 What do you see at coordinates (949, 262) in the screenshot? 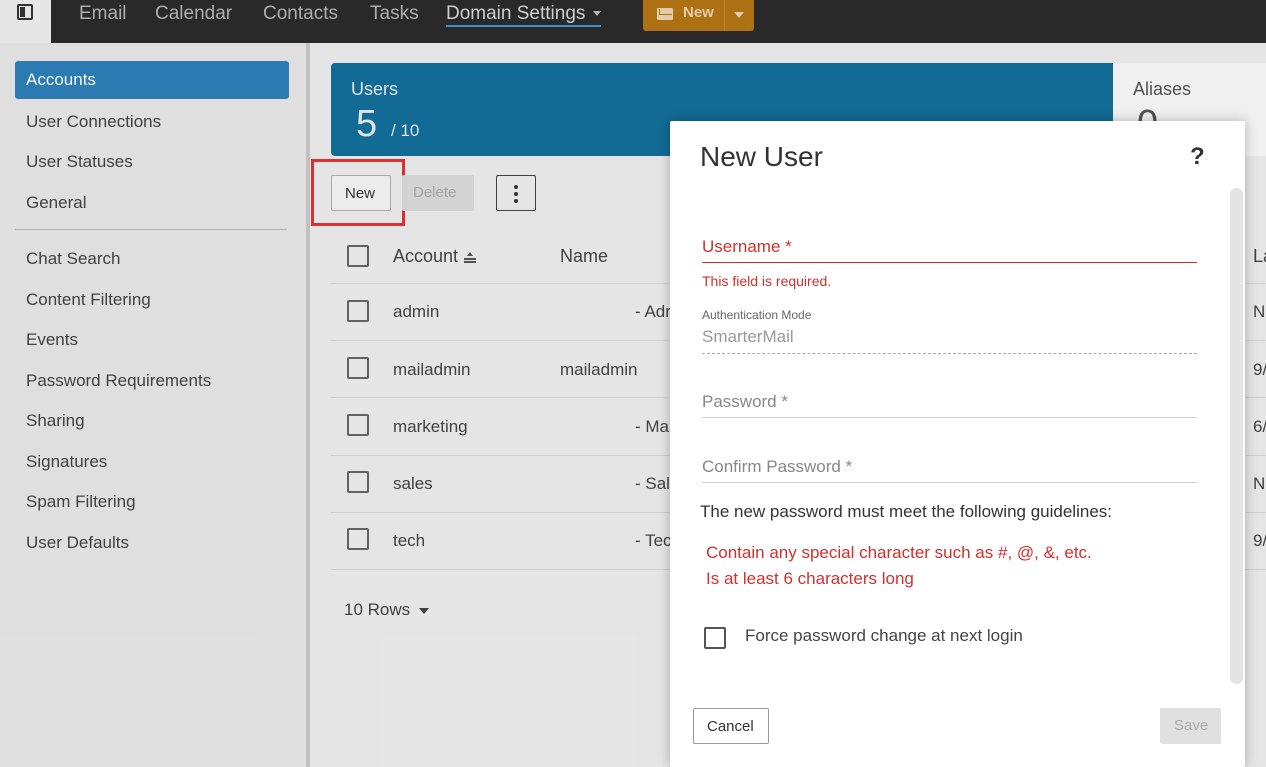
I see `username-underline` at bounding box center [949, 262].